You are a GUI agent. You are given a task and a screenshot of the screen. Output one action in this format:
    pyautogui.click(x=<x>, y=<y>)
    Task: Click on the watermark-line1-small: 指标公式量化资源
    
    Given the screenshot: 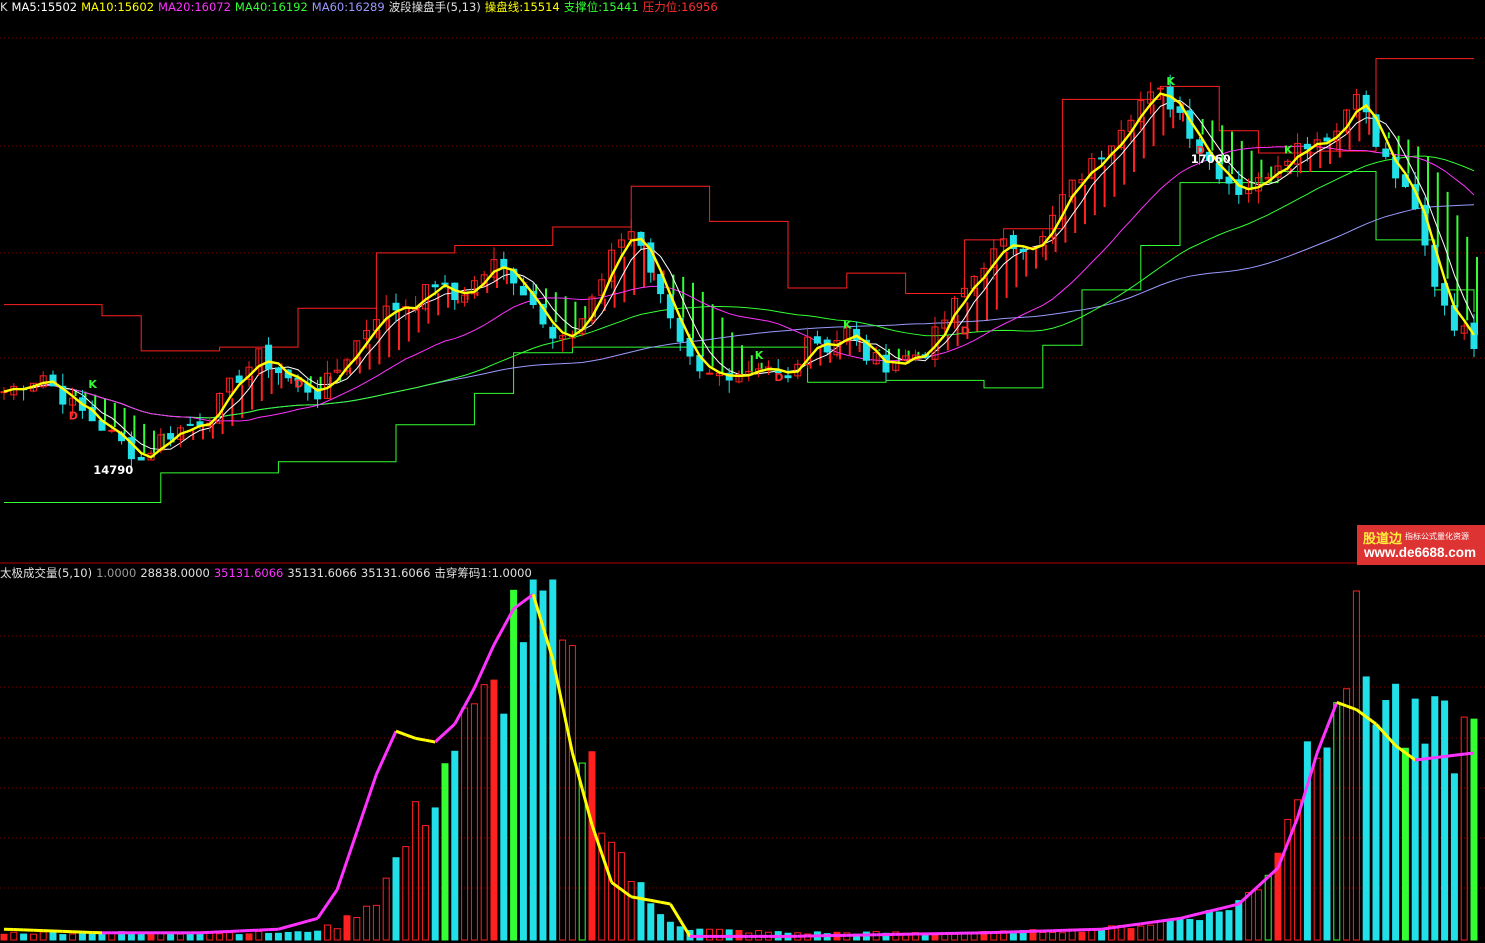 What is the action you would take?
    pyautogui.click(x=1437, y=536)
    